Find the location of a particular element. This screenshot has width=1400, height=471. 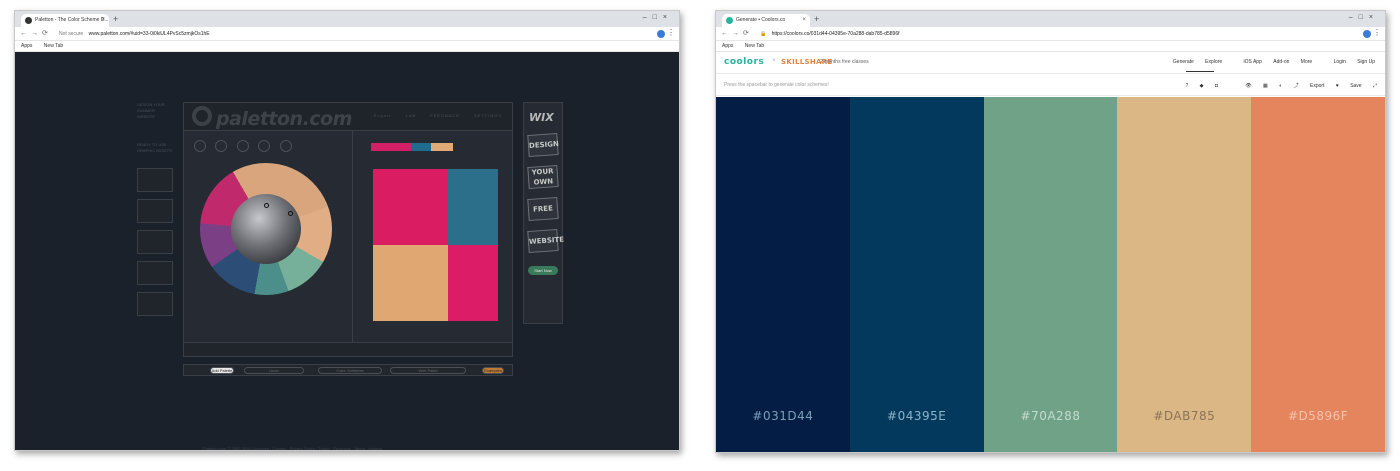

save-button: Save is located at coordinates (1355, 86).